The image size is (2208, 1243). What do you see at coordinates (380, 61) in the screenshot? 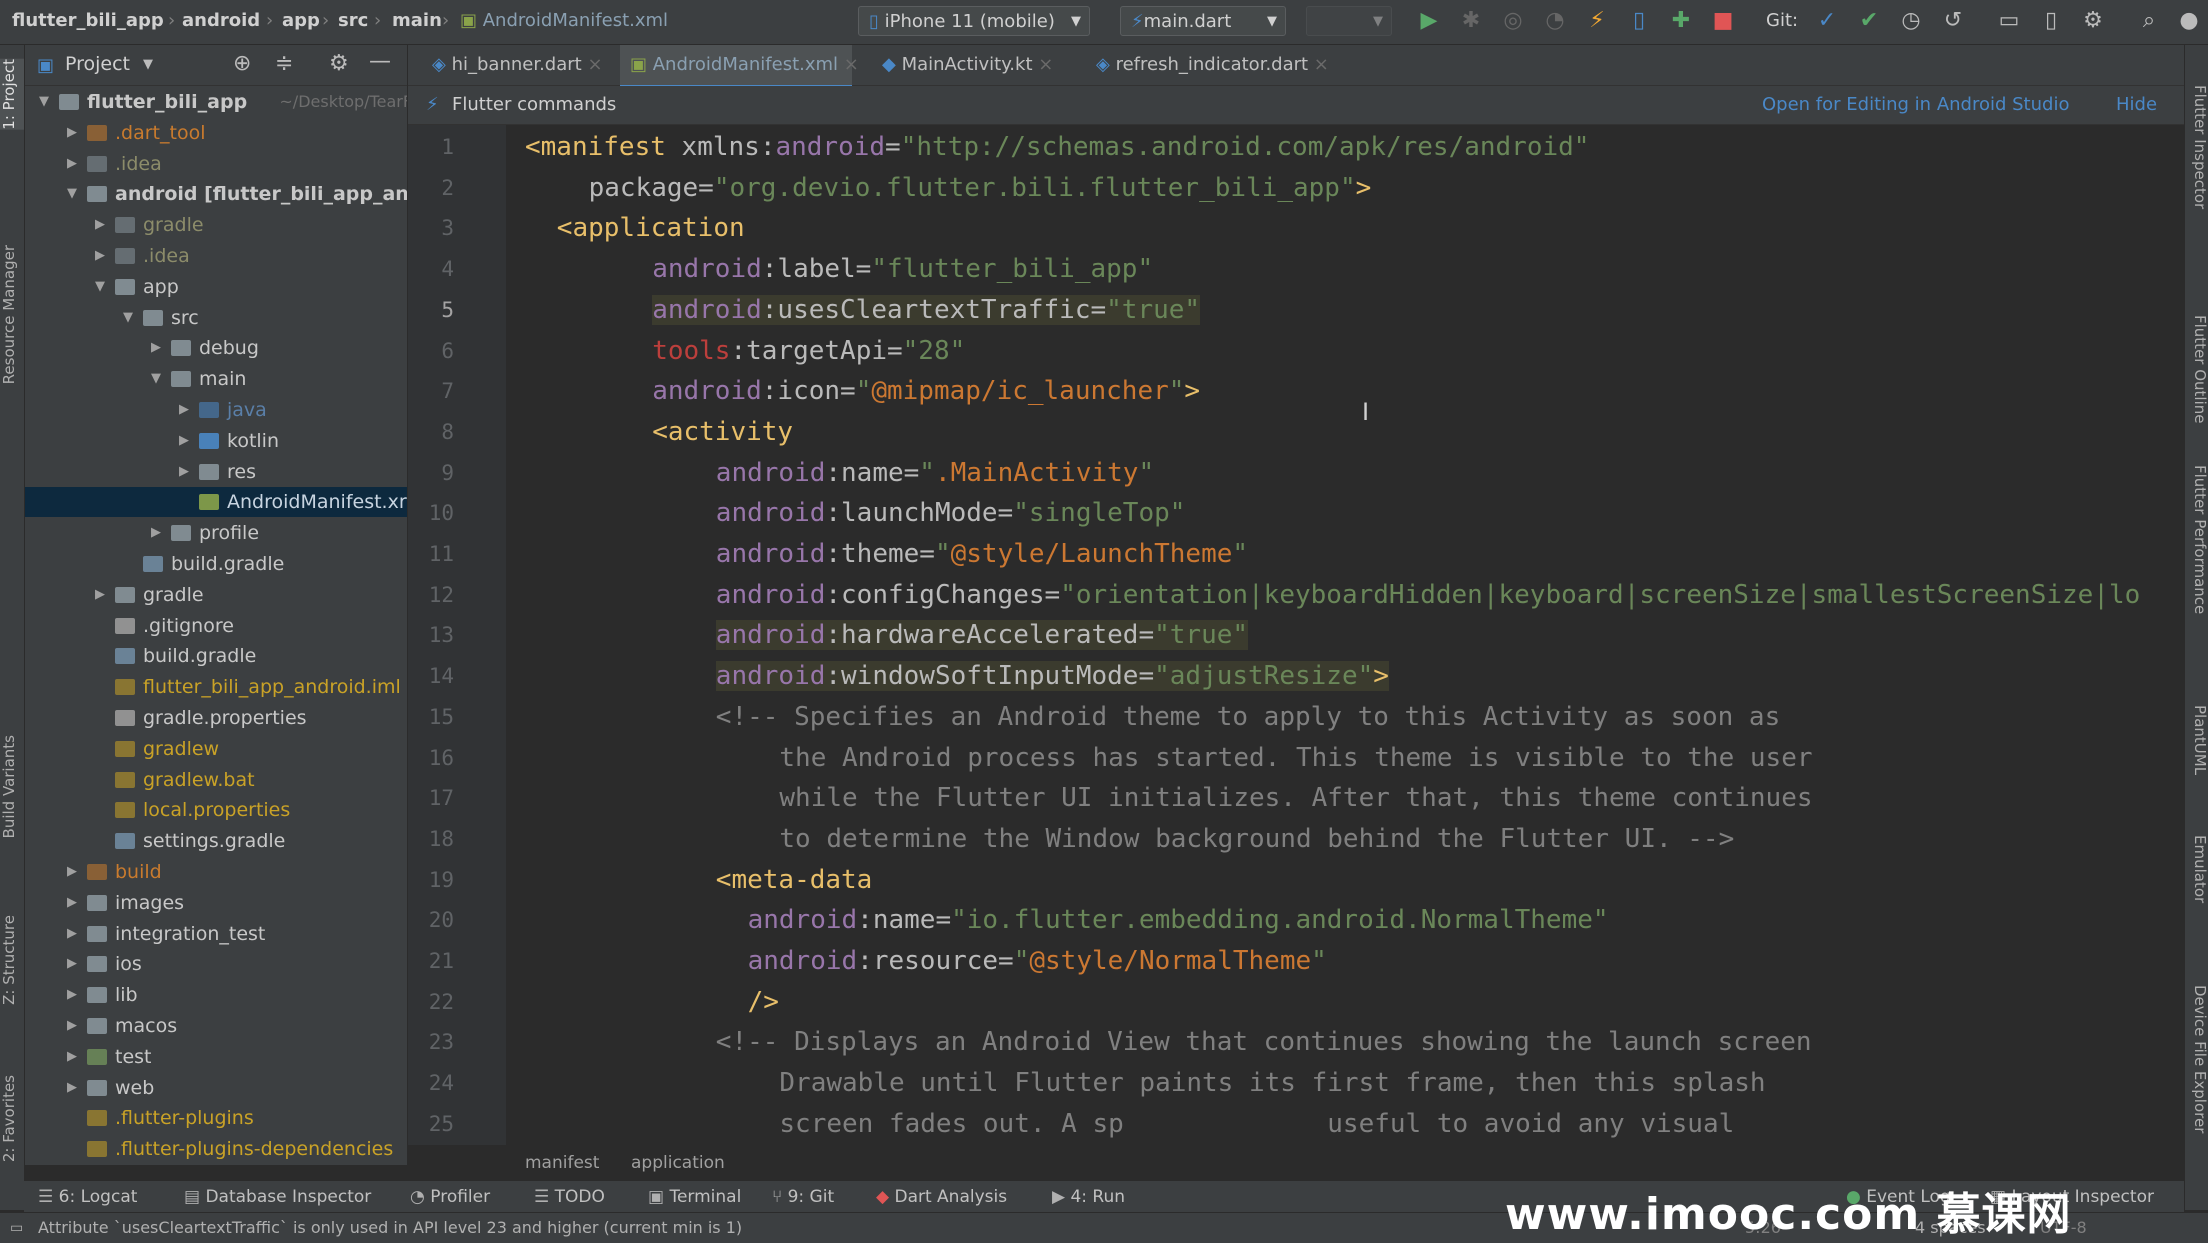
I see `hide-panel-icon: —` at bounding box center [380, 61].